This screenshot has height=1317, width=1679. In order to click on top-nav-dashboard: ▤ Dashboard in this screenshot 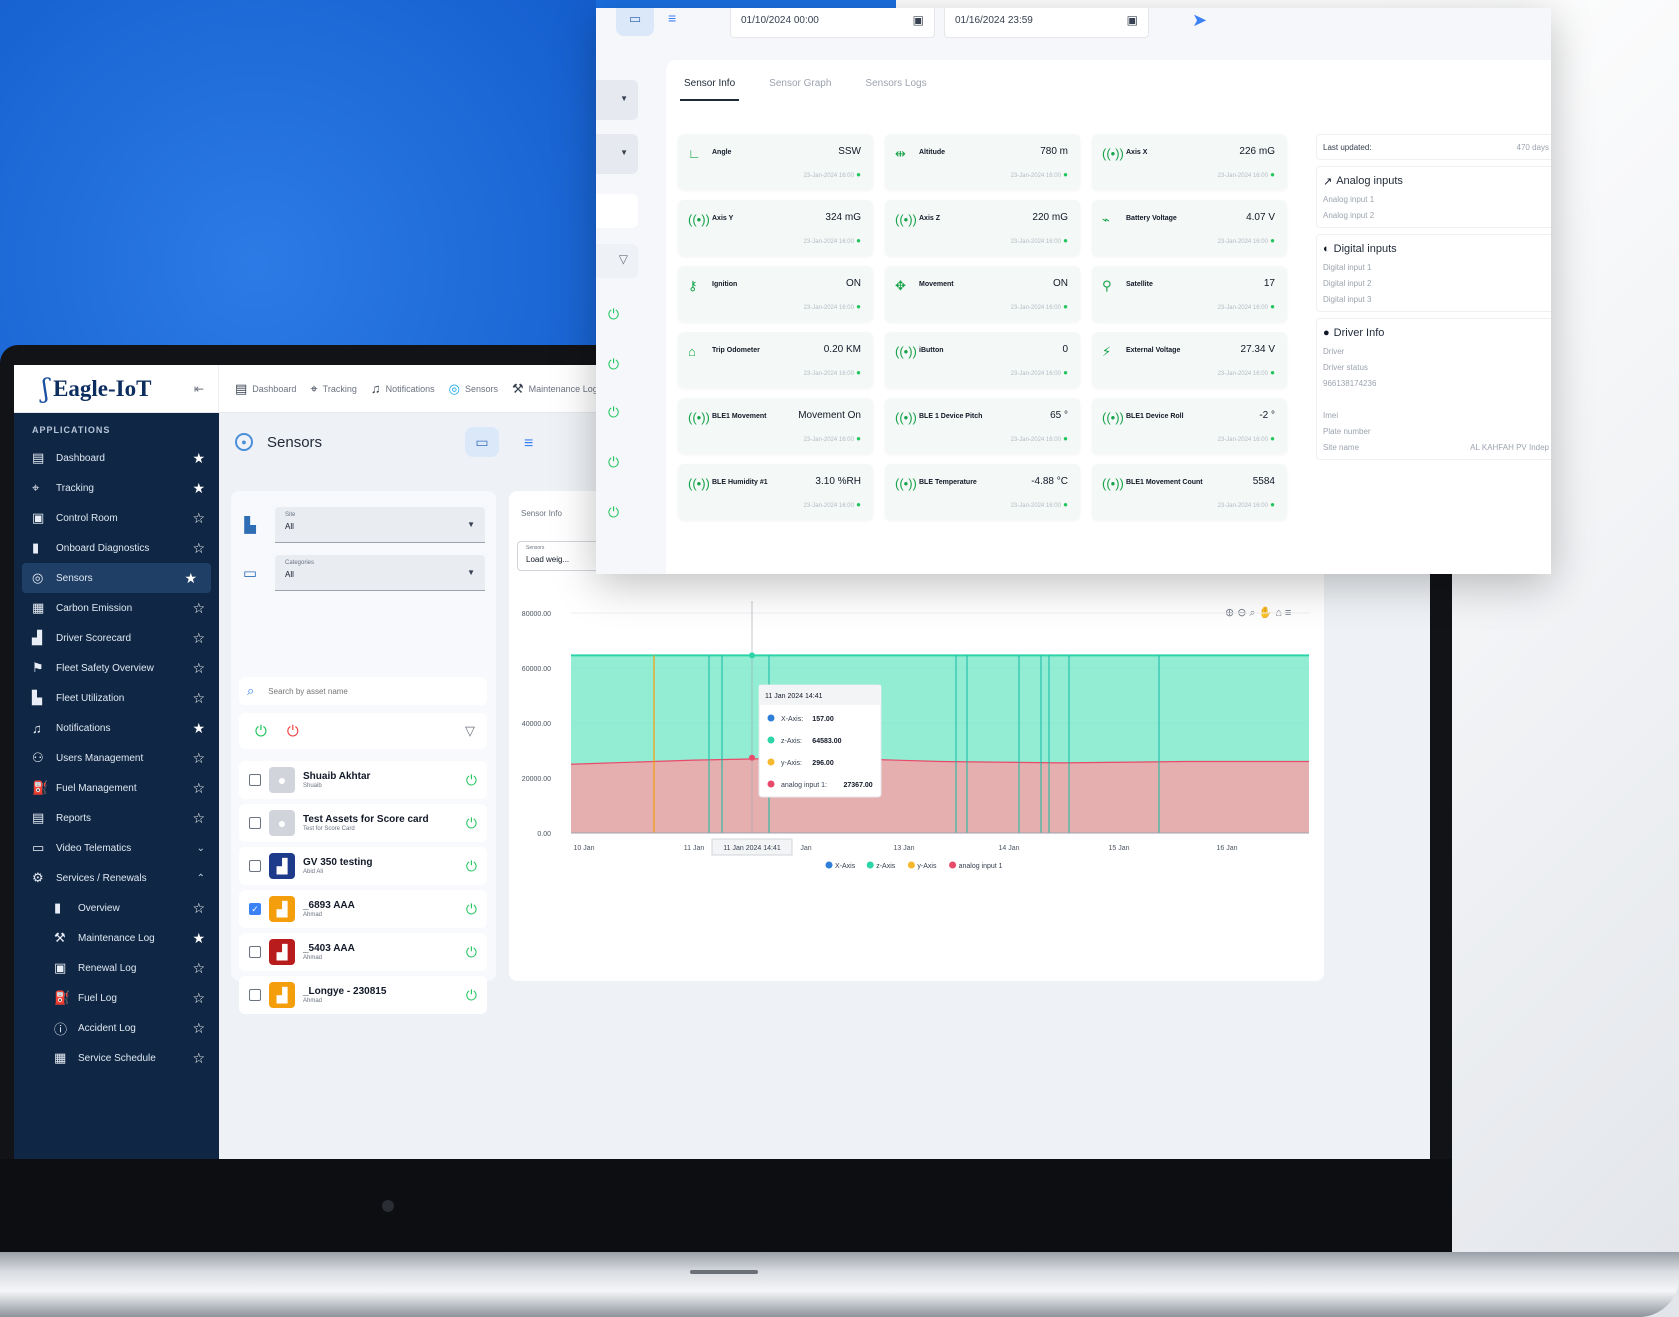, I will do `click(265, 389)`.